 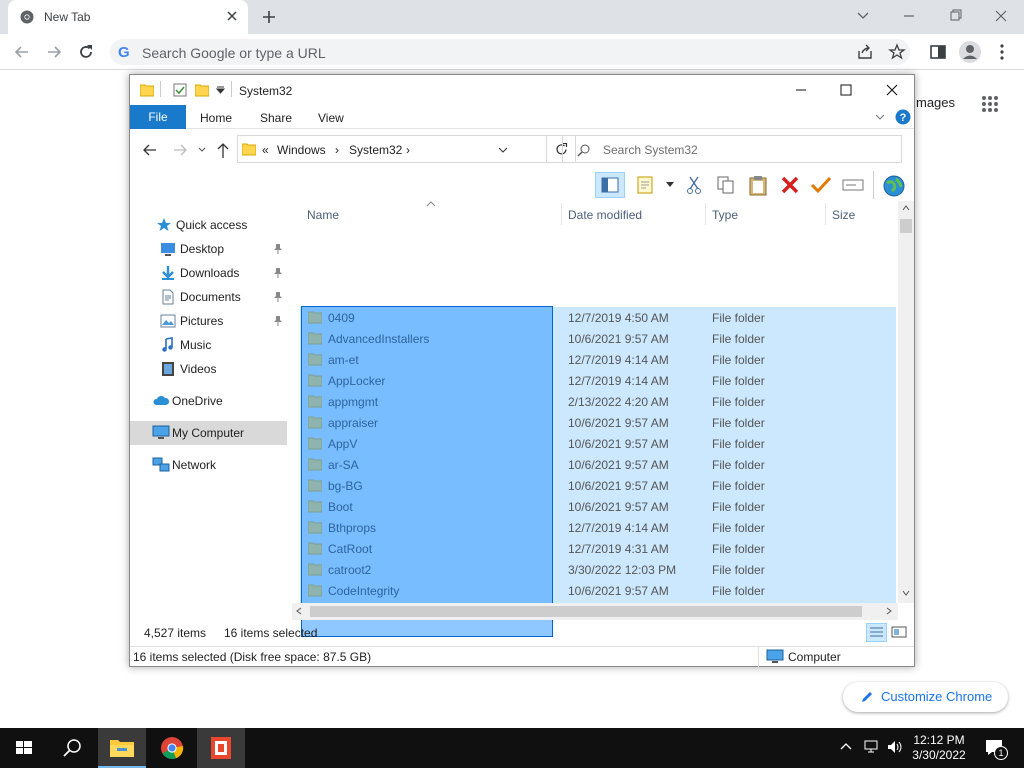 I want to click on file-date: 2/13/2022 4:20 AM, so click(x=618, y=402).